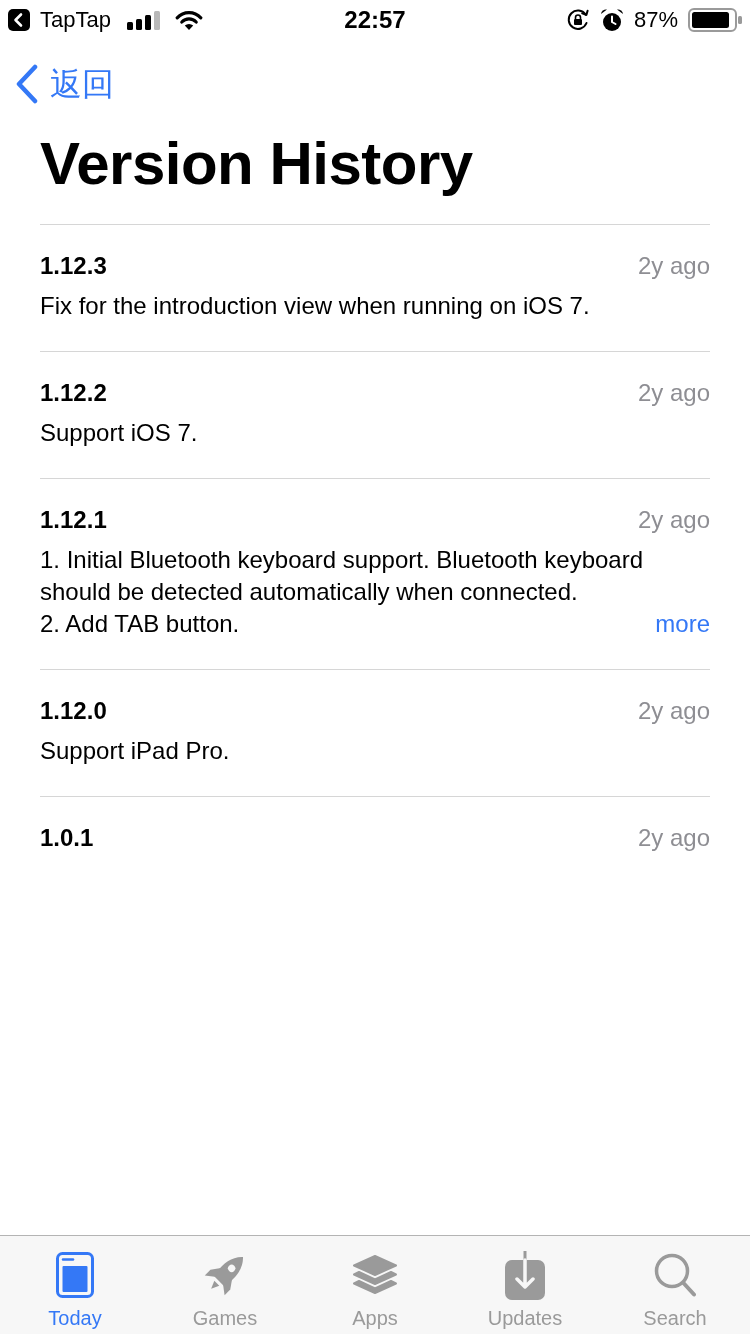 The image size is (750, 1334). Describe the element at coordinates (611, 20) in the screenshot. I see `alarm-clock-icon` at that location.